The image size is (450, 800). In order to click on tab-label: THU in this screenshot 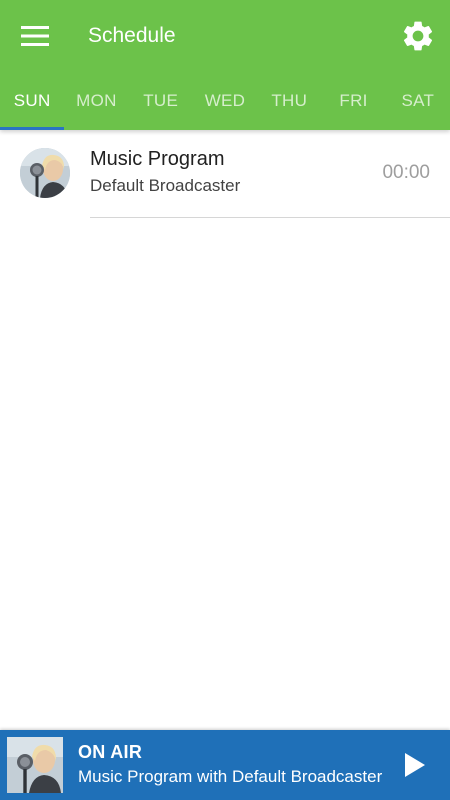, I will do `click(289, 100)`.